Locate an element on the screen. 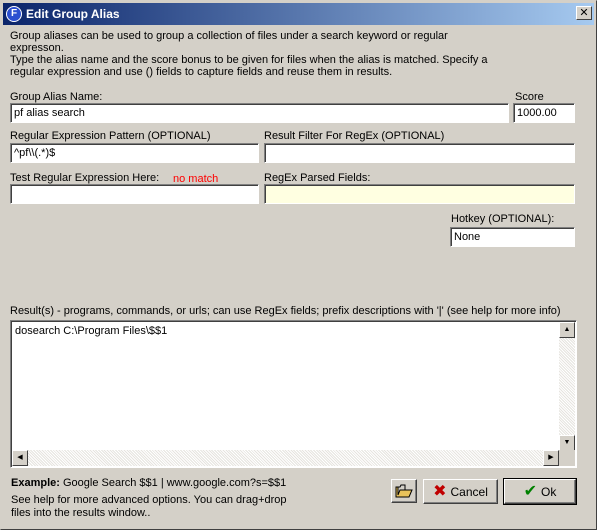 This screenshot has width=597, height=530. alias-name-label: Group Alias Name: is located at coordinates (56, 97).